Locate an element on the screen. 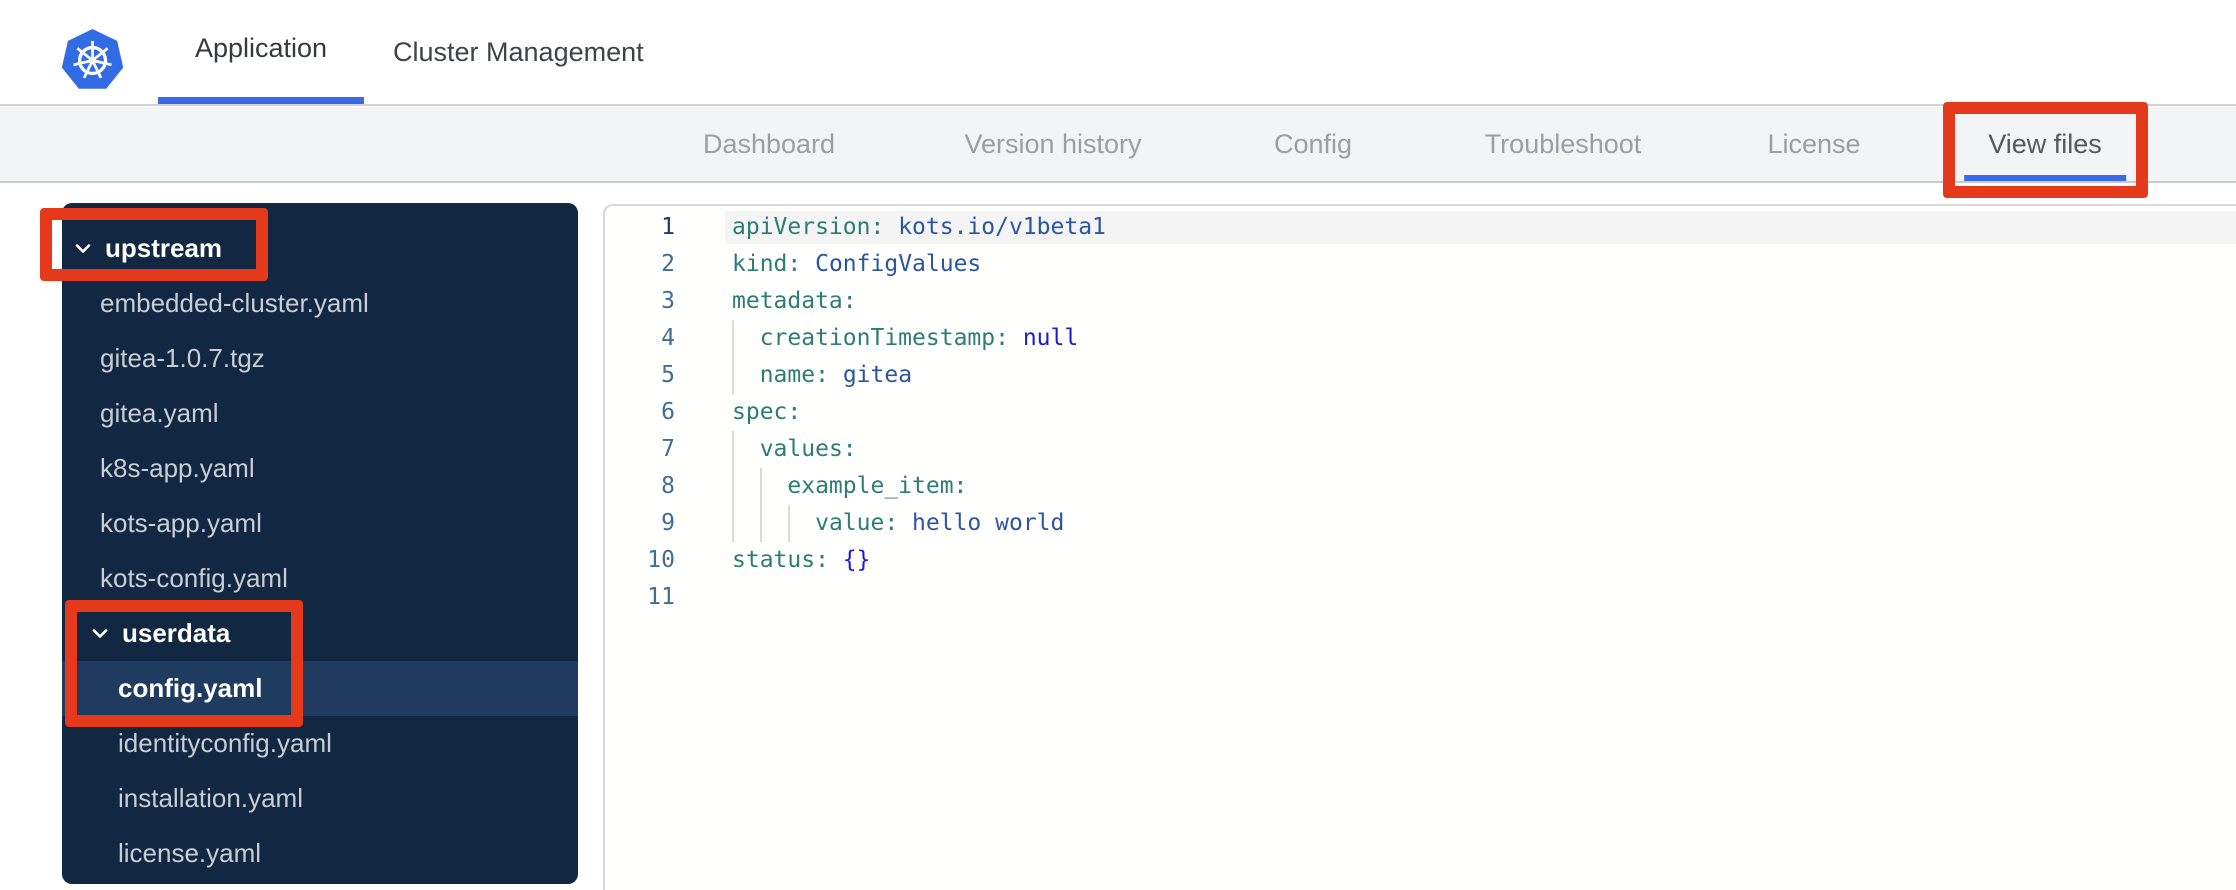 Image resolution: width=2236 pixels, height=890 pixels. tree-file-identityconfig-yaml: identityconfig.yaml is located at coordinates (320, 743).